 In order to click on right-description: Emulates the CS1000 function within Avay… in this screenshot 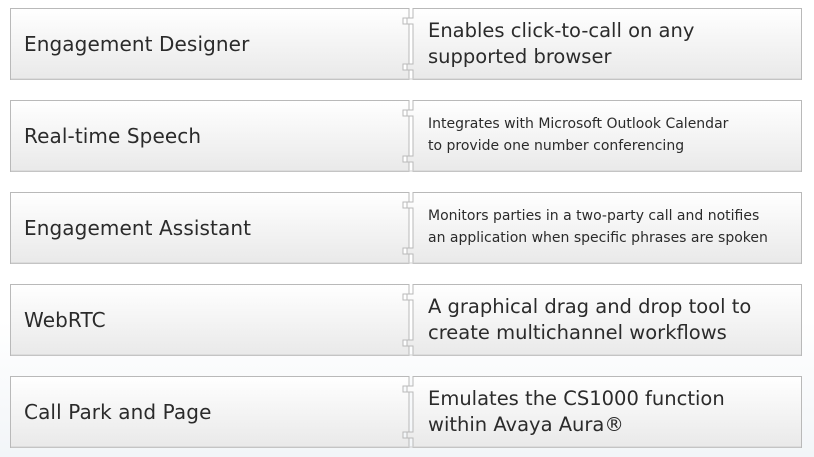, I will do `click(576, 411)`.